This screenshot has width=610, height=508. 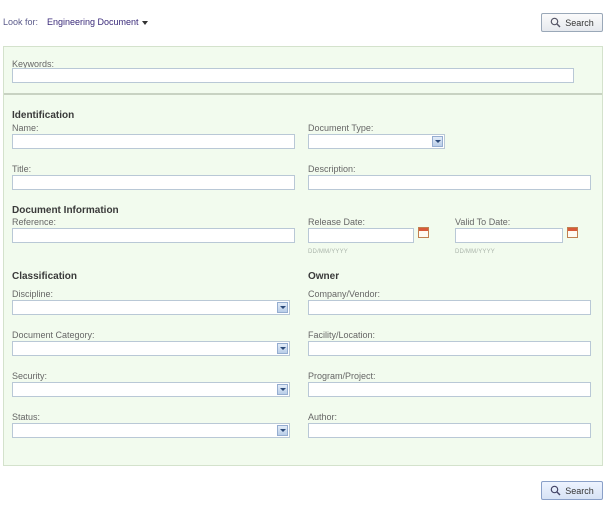 I want to click on discipline-label: Discipline:, so click(x=33, y=294).